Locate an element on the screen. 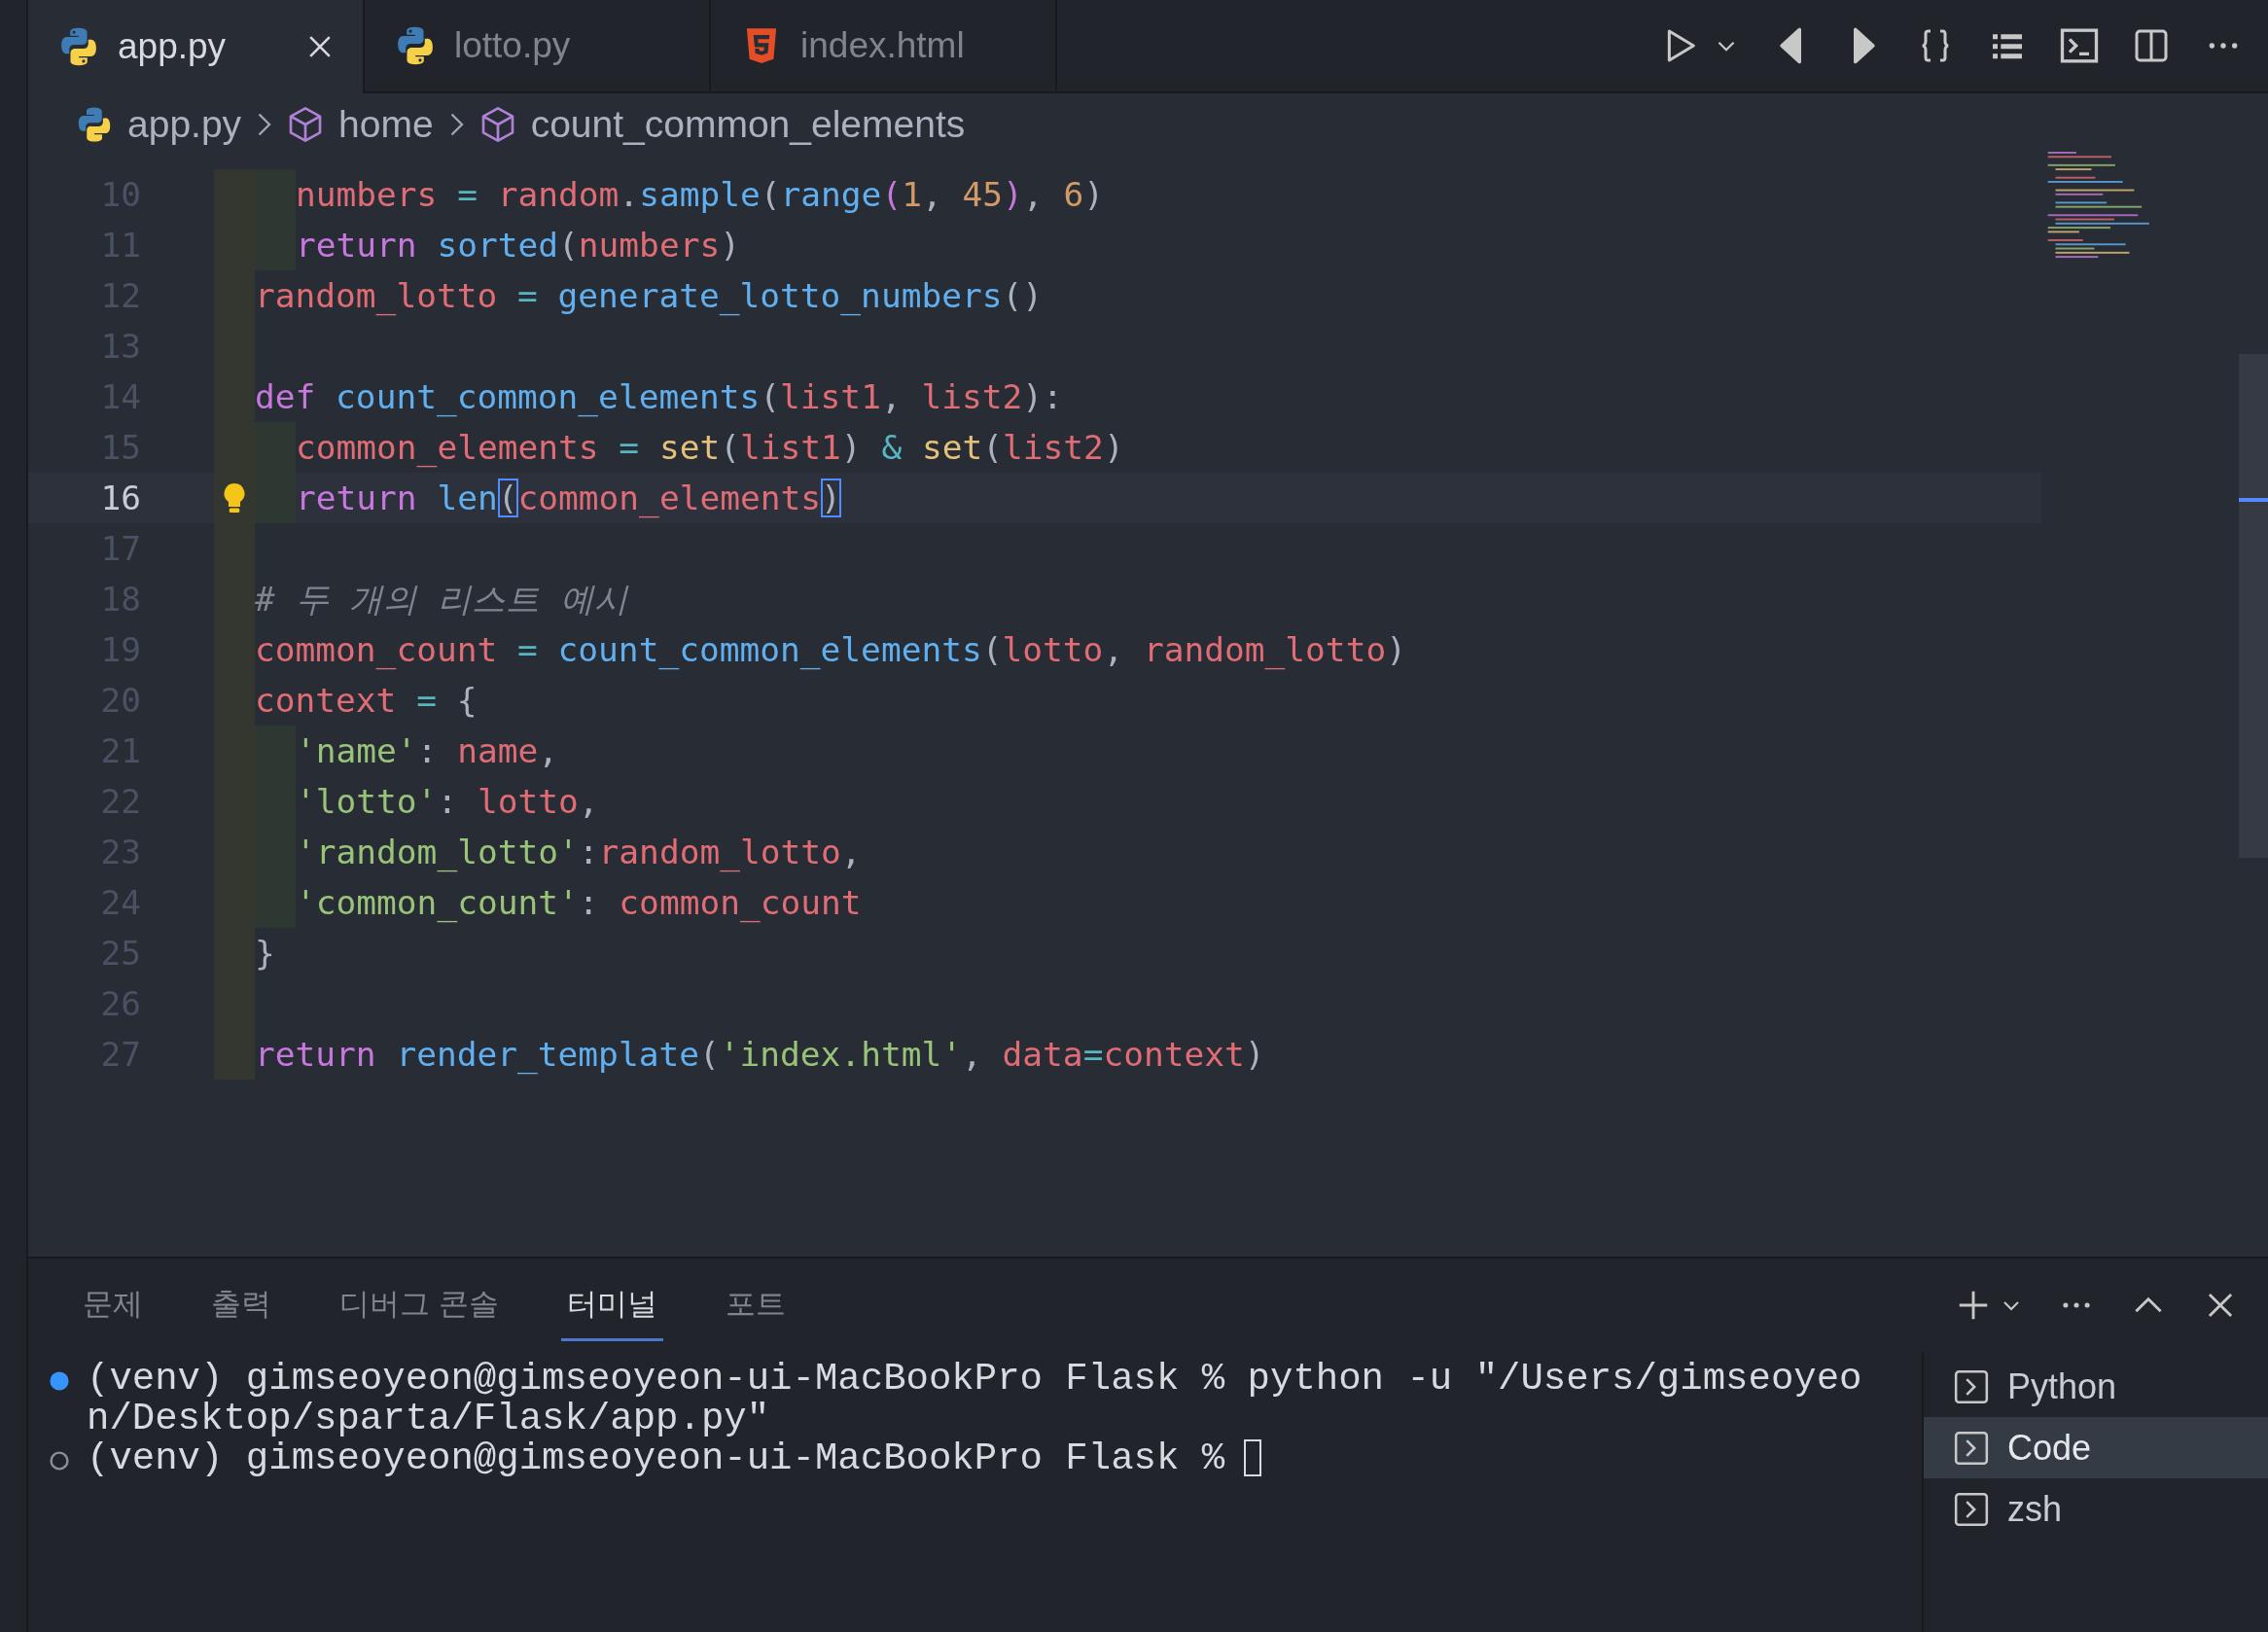  code-line: numbers = random.sample(range(1, 45), 6) is located at coordinates (700, 195).